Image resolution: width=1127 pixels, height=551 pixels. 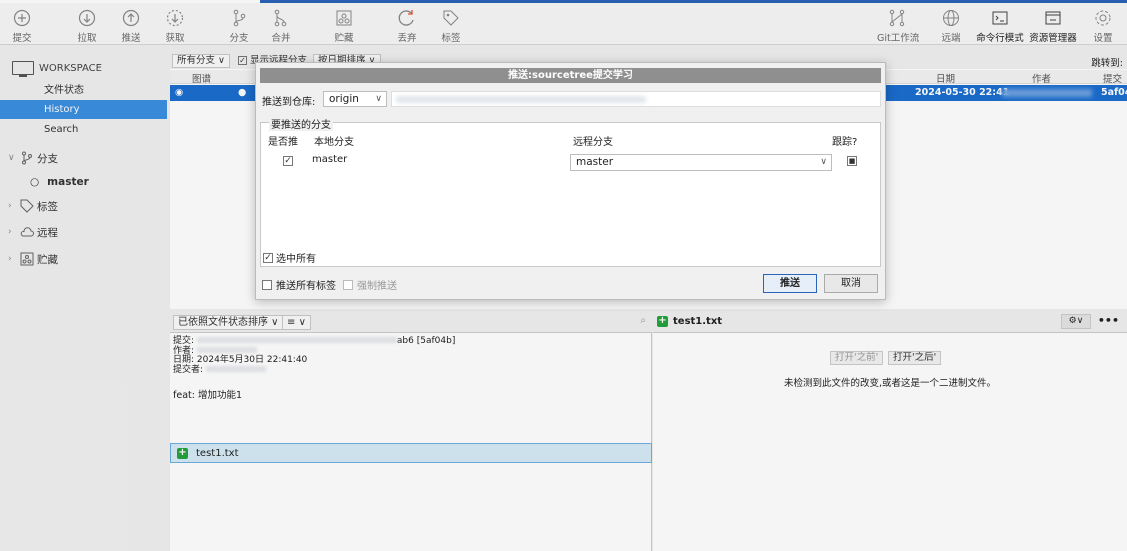 I want to click on push-to-label: 推送到仓库:, so click(x=289, y=102).